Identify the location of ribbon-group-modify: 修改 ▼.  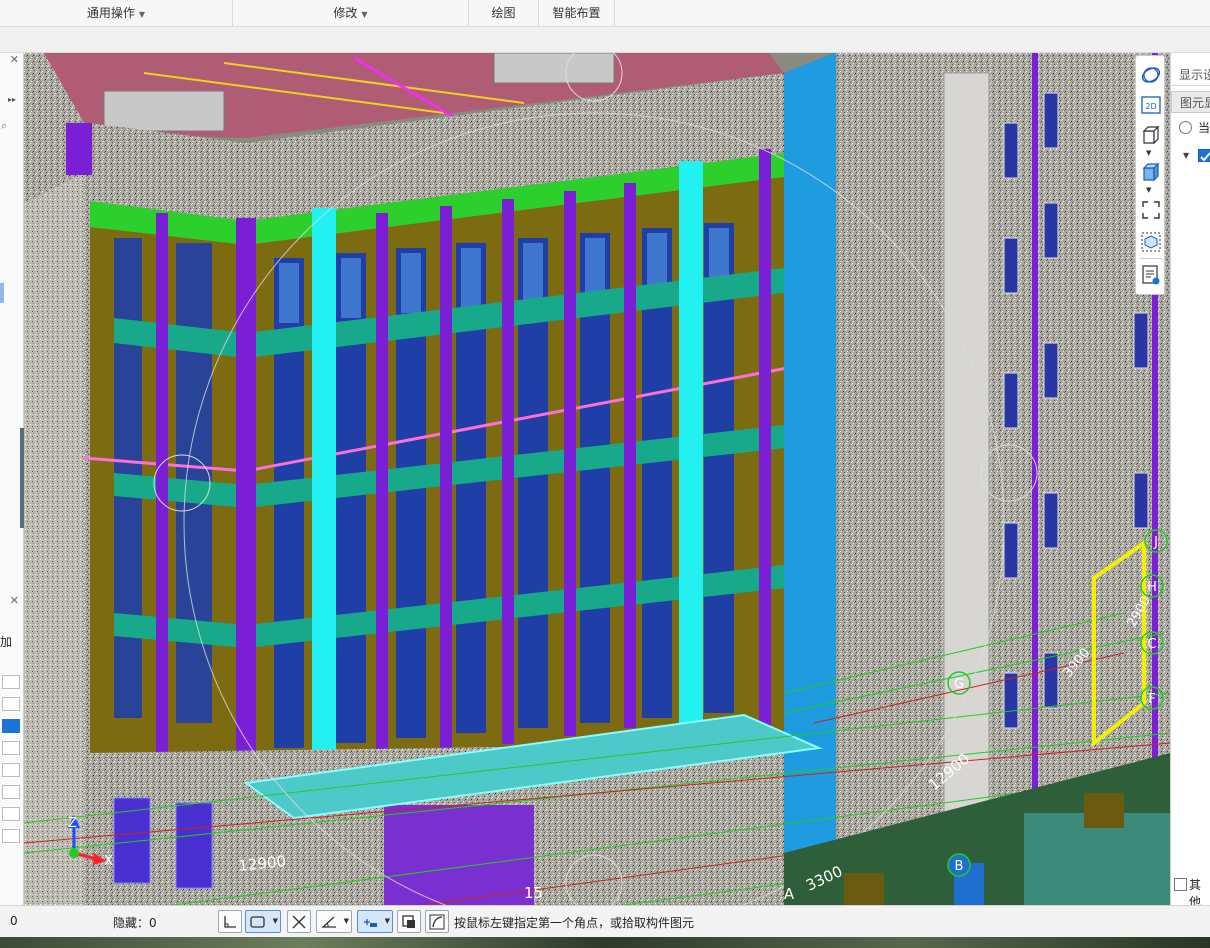
(351, 13).